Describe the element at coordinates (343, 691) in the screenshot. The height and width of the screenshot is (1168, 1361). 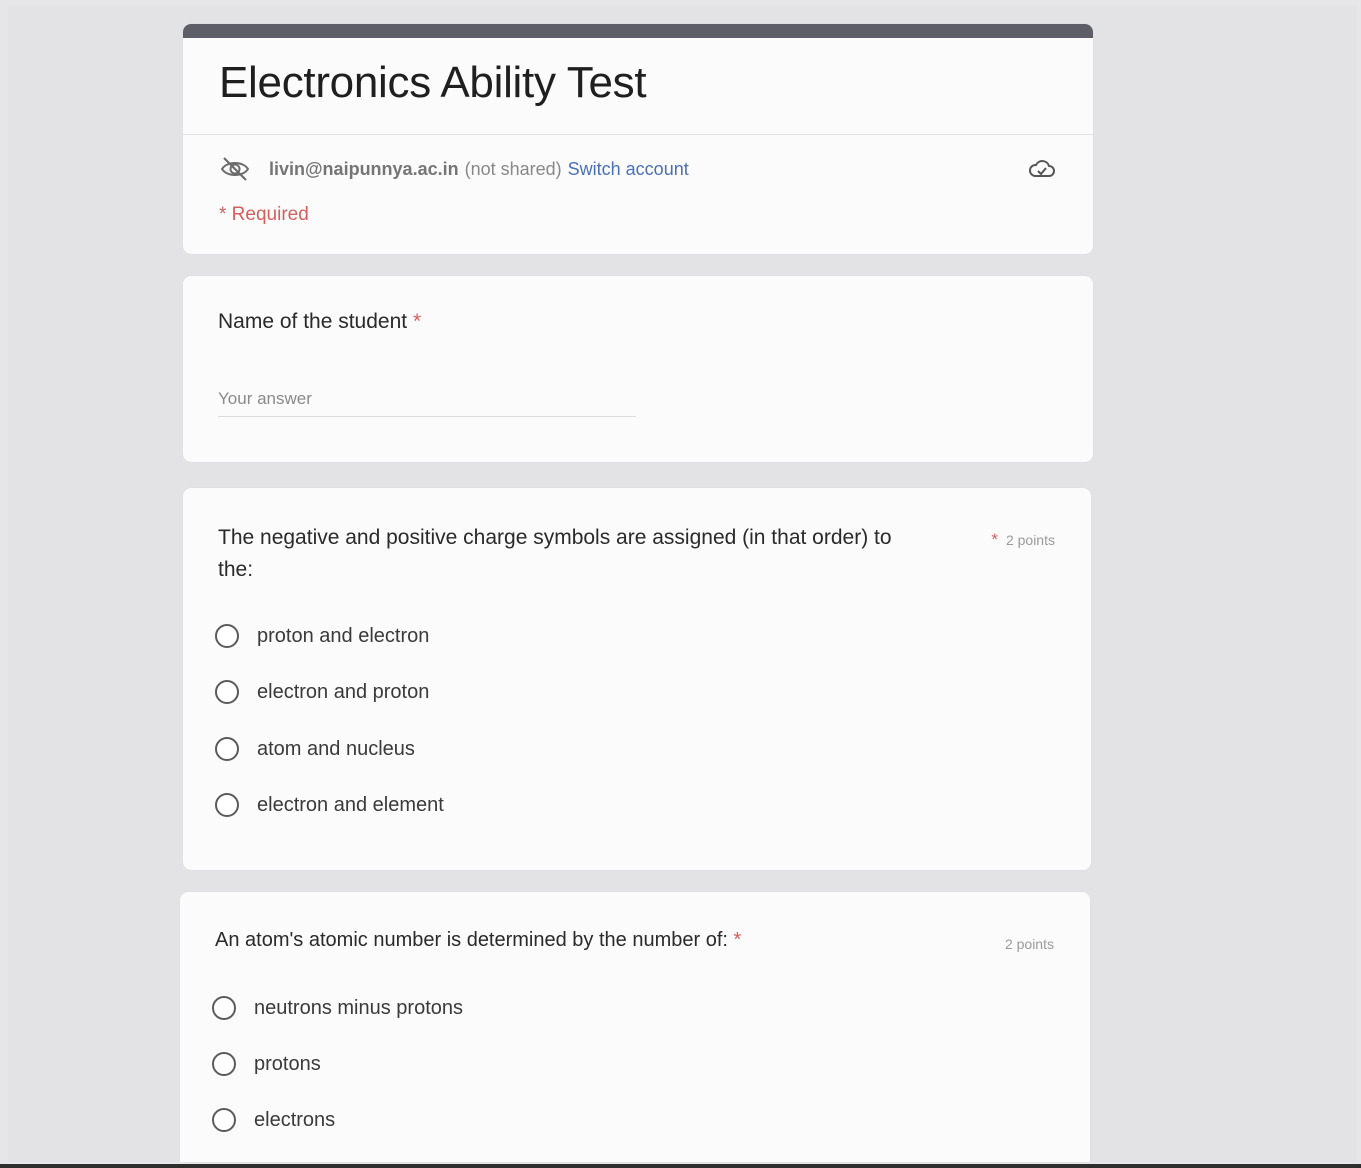
I see `option-label: electron and proton` at that location.